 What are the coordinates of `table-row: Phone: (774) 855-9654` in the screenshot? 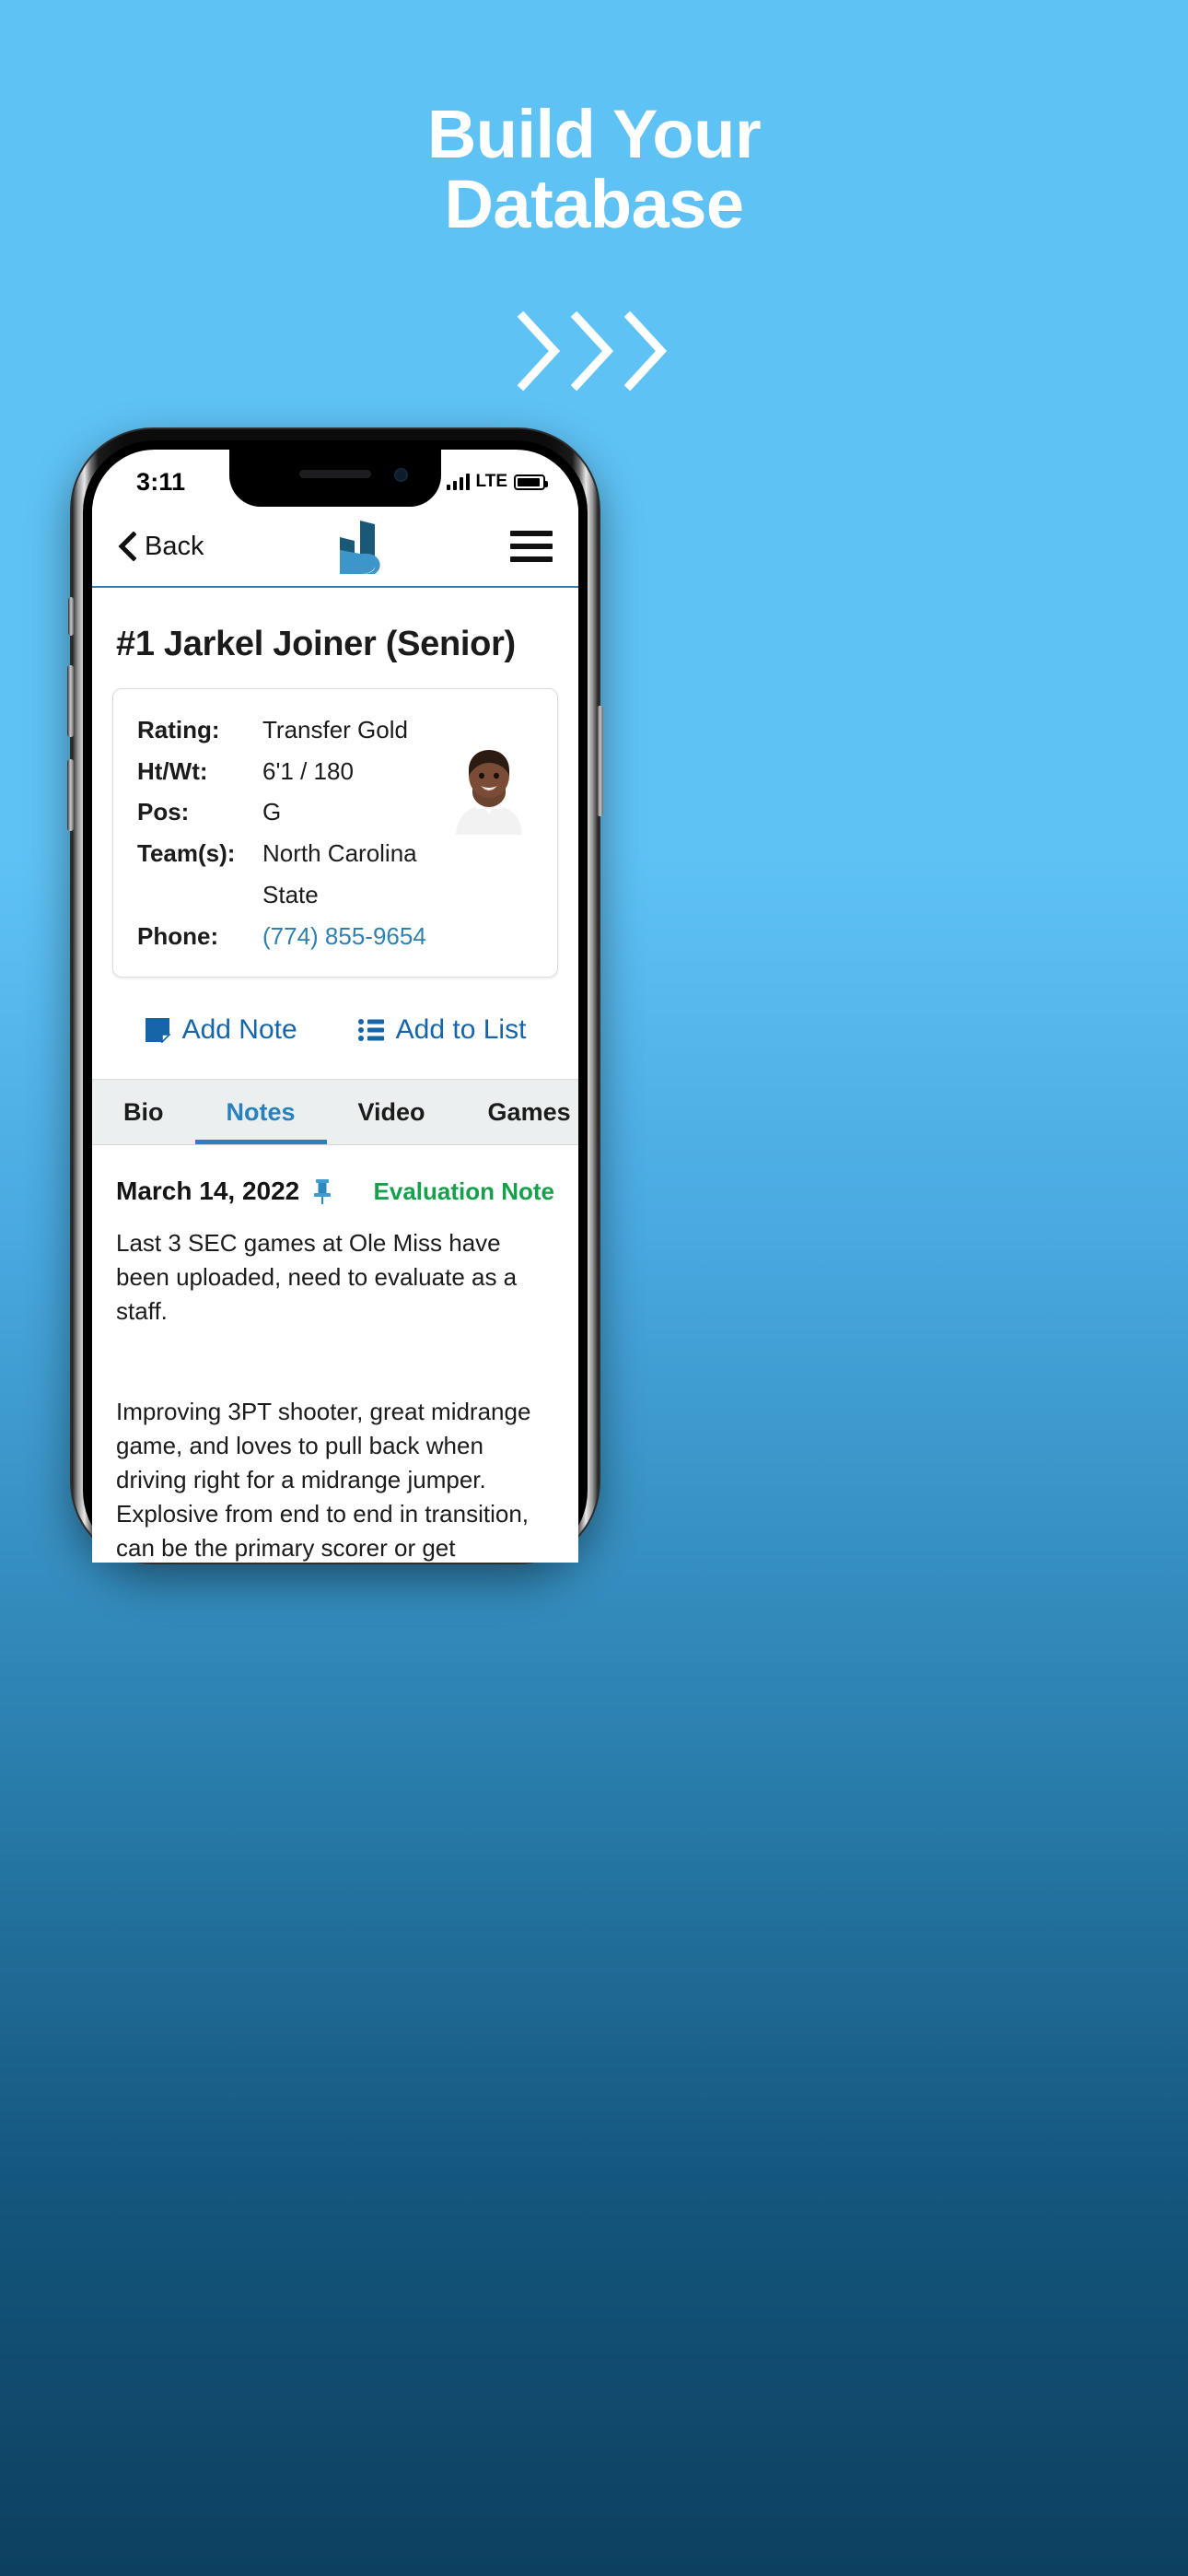 It's located at (288, 936).